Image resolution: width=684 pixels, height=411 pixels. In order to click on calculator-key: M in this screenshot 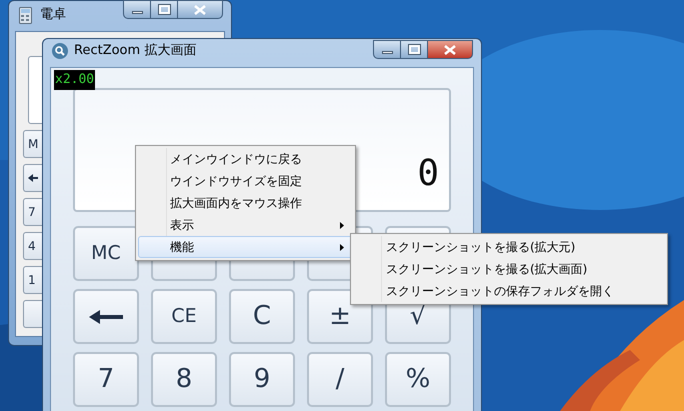, I will do `click(32, 144)`.